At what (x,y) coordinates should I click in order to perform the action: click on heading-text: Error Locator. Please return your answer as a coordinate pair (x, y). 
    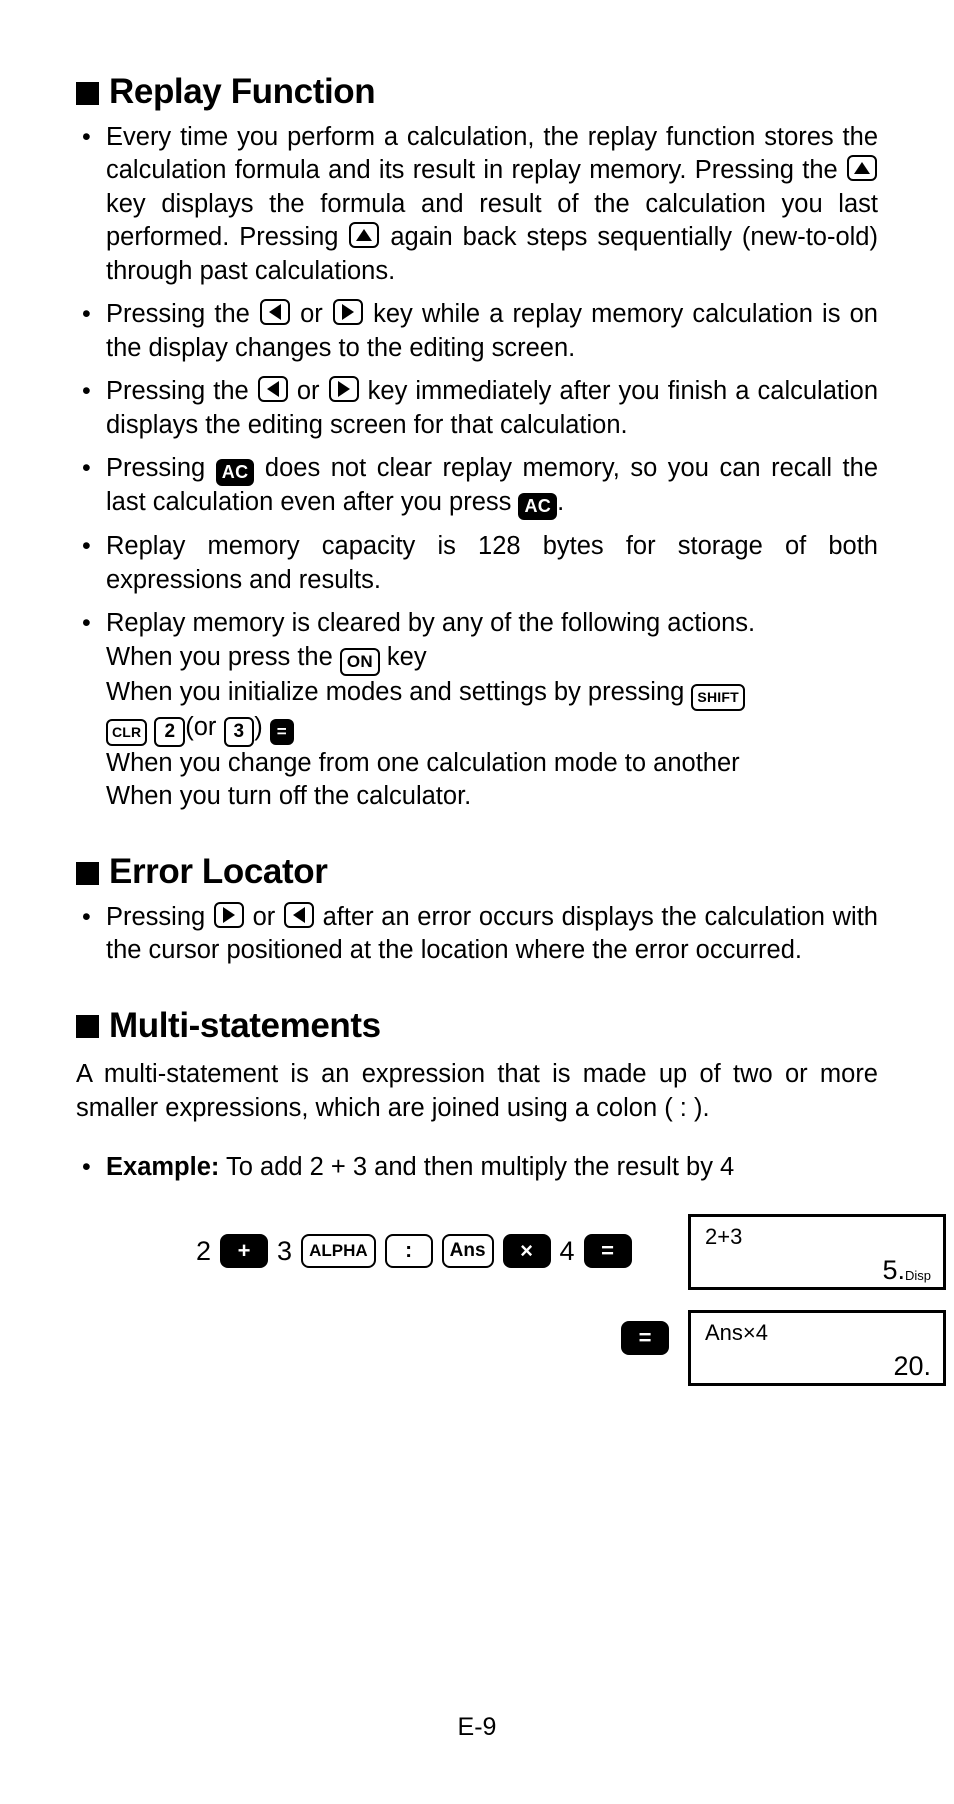
    Looking at the image, I should click on (218, 871).